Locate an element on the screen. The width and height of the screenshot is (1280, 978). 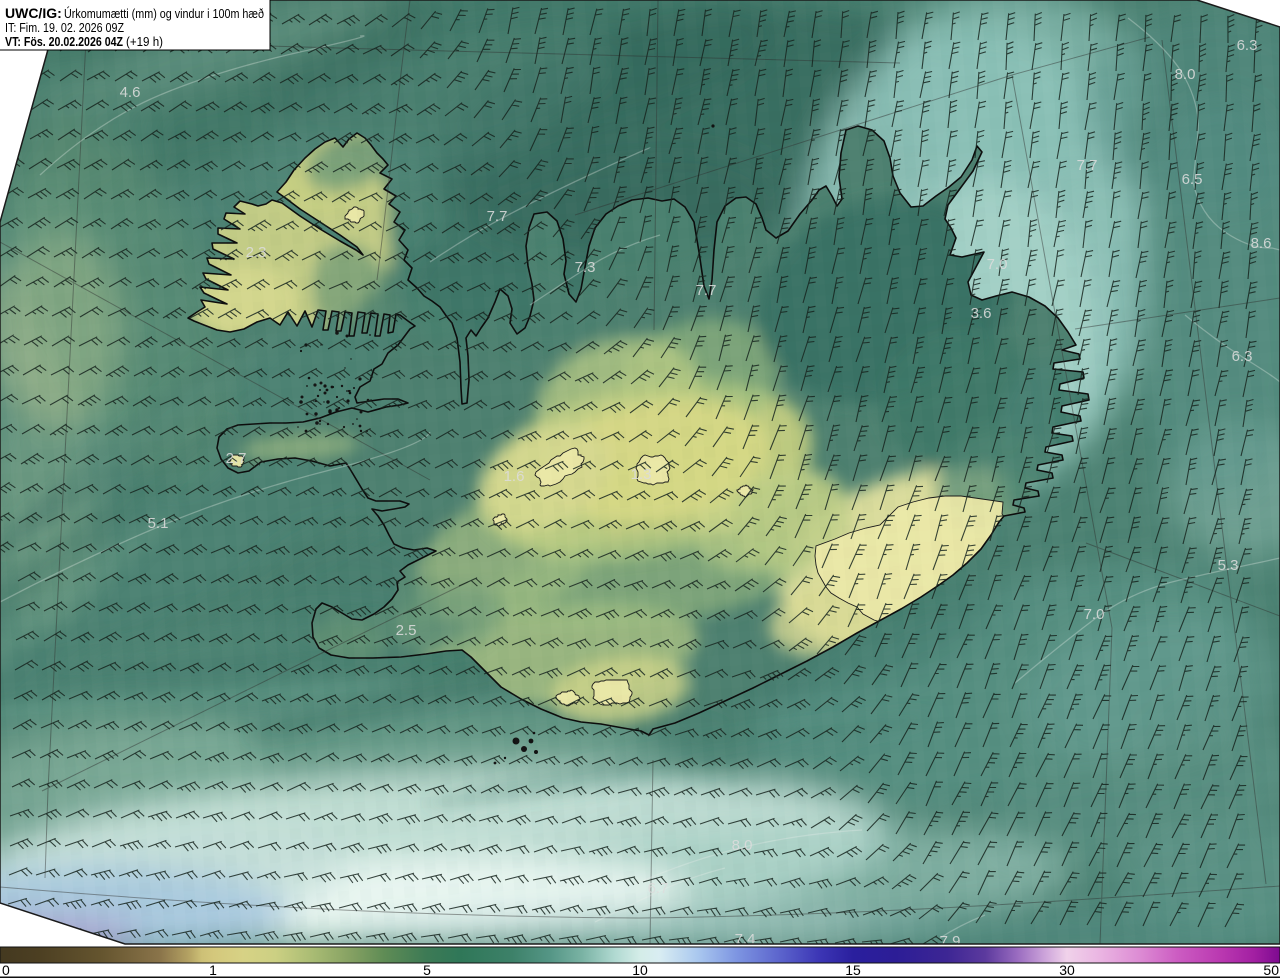
svg-text: 6.7 is located at coordinates (658, 888).